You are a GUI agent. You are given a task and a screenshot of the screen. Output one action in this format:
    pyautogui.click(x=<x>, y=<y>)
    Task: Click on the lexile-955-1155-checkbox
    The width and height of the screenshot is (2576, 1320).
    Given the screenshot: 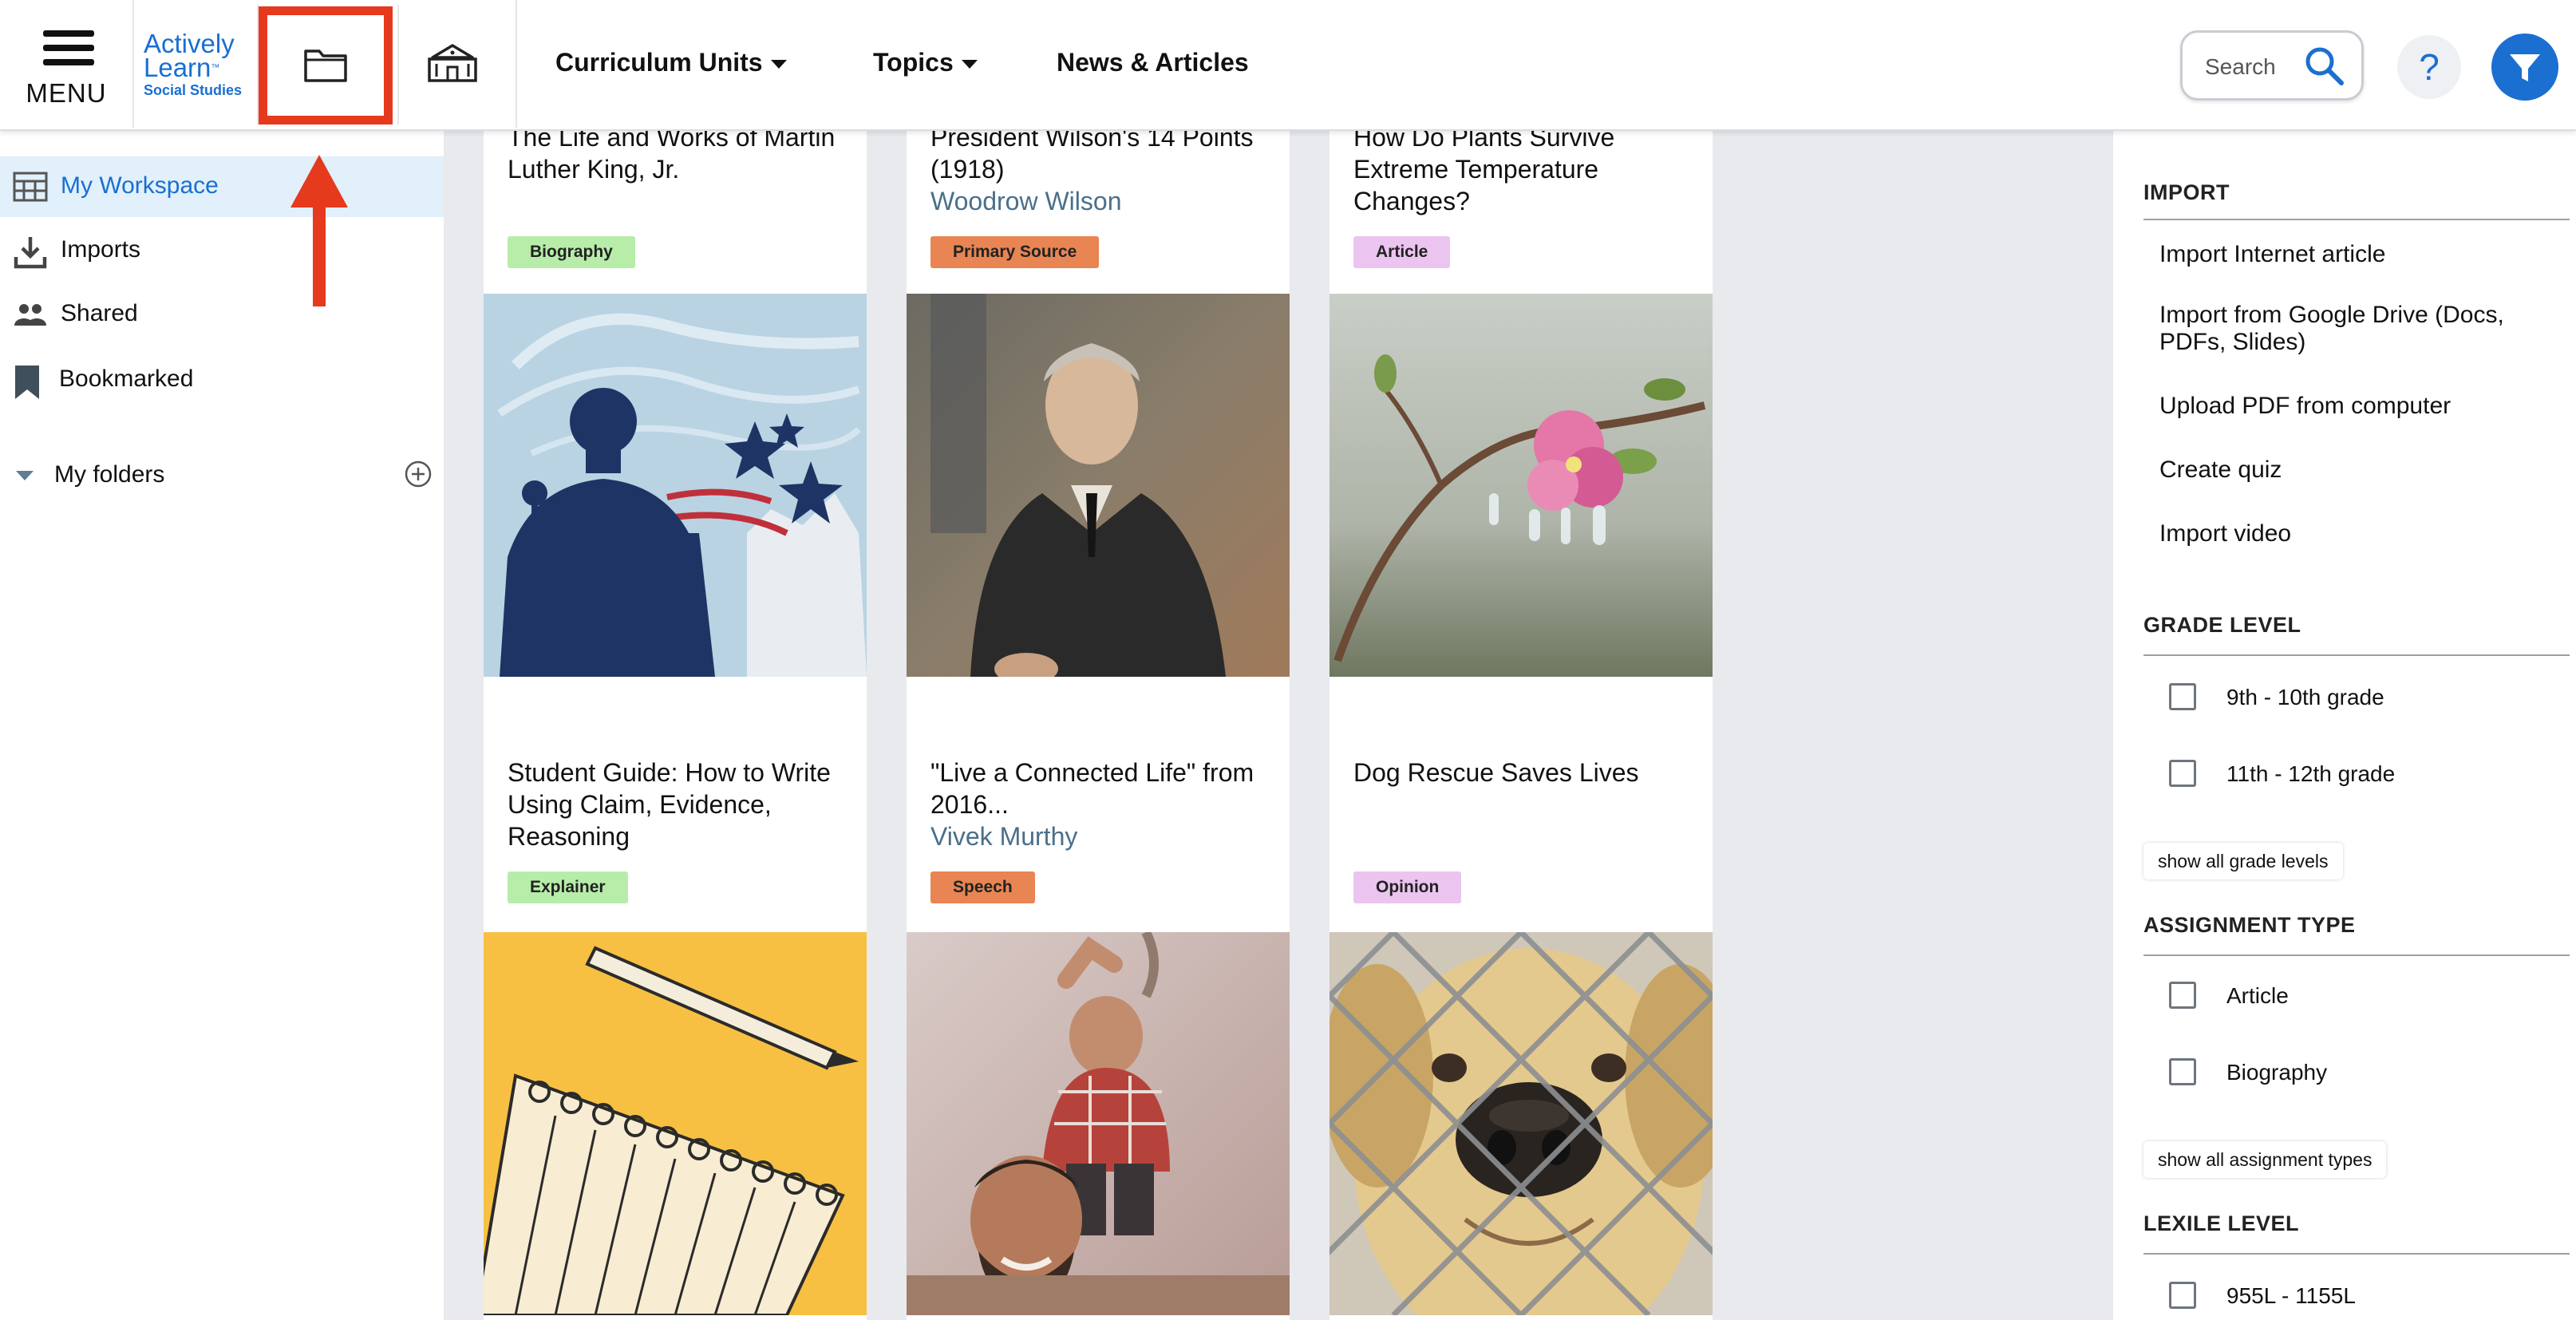 What is the action you would take?
    pyautogui.click(x=2182, y=1295)
    